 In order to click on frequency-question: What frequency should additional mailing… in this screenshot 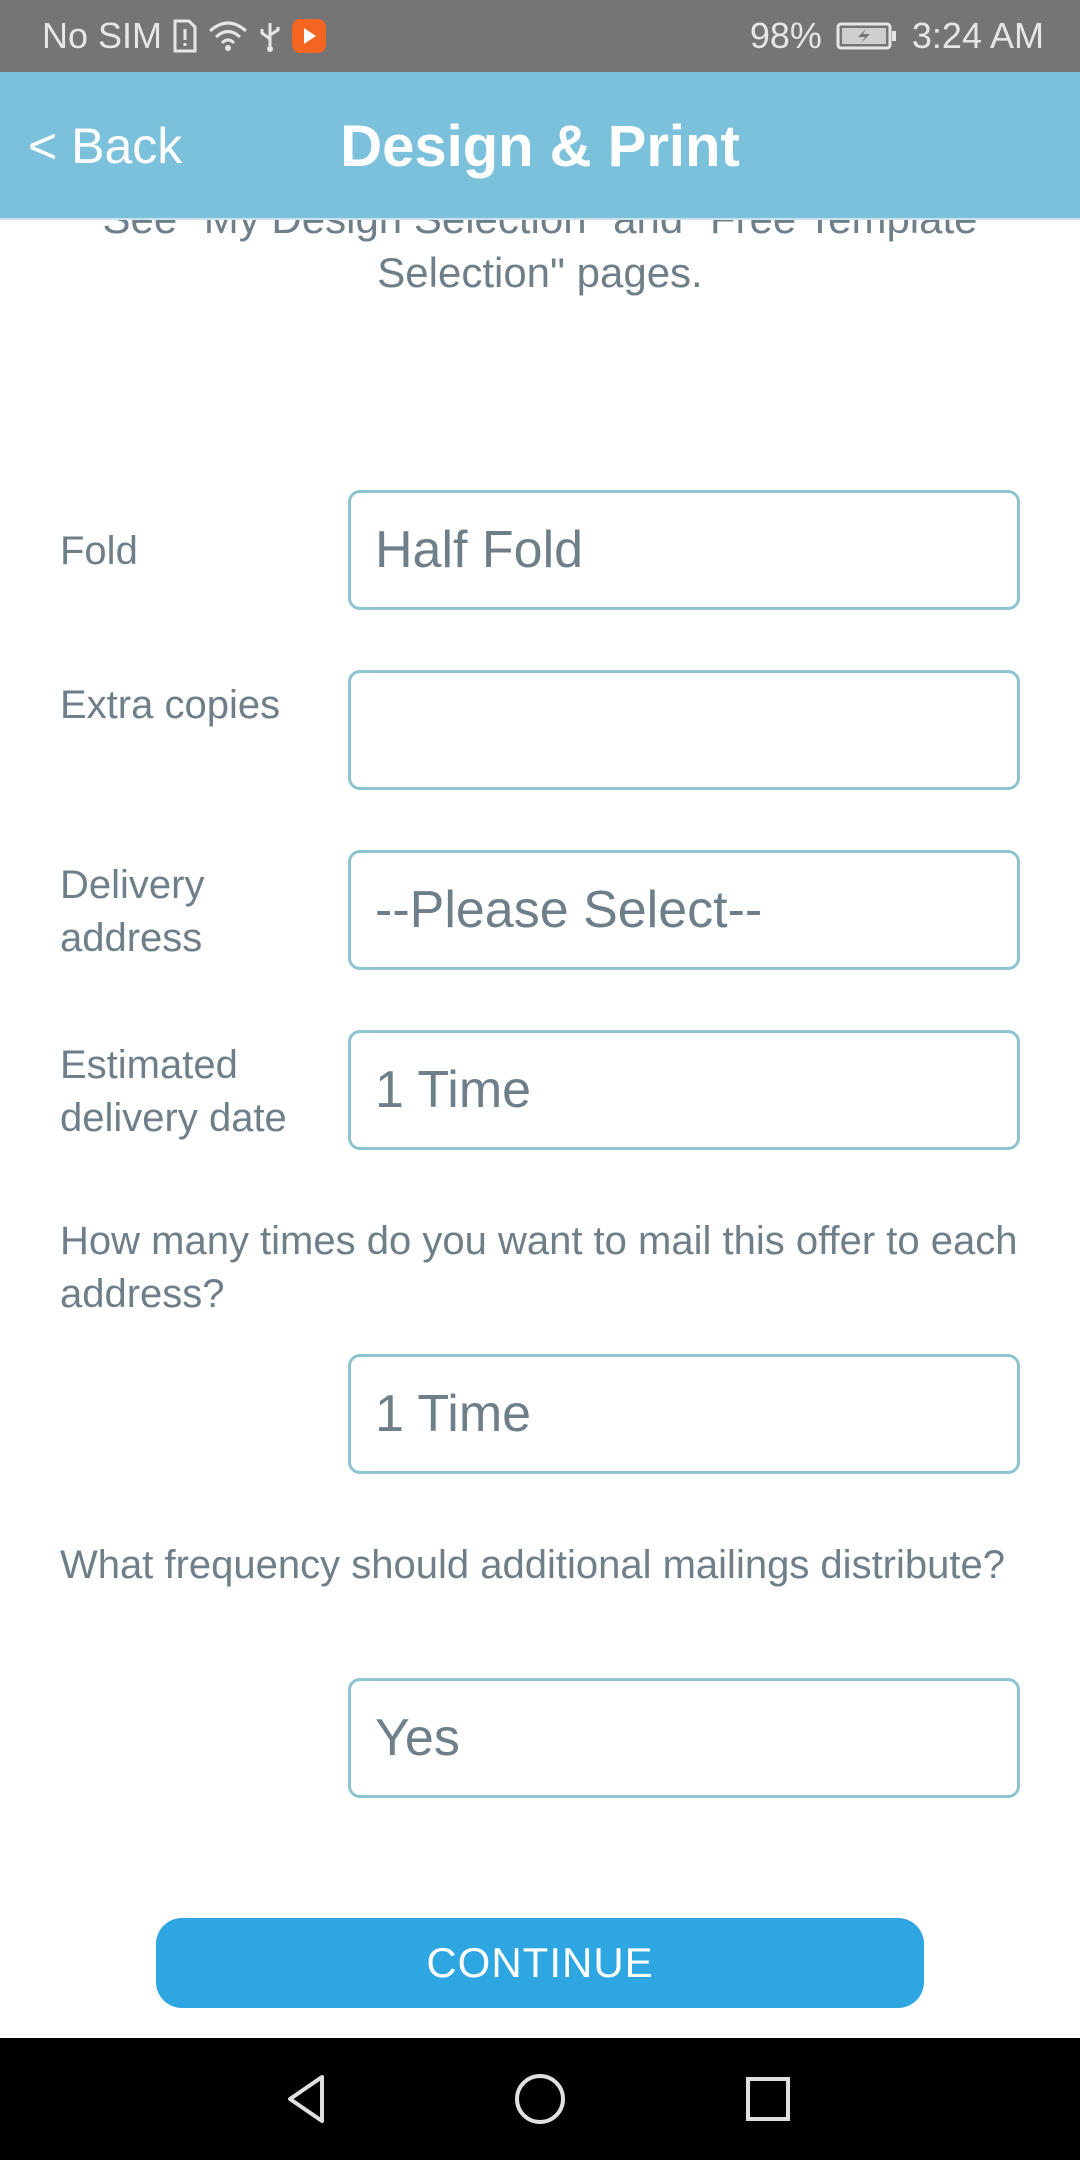, I will do `click(532, 1565)`.